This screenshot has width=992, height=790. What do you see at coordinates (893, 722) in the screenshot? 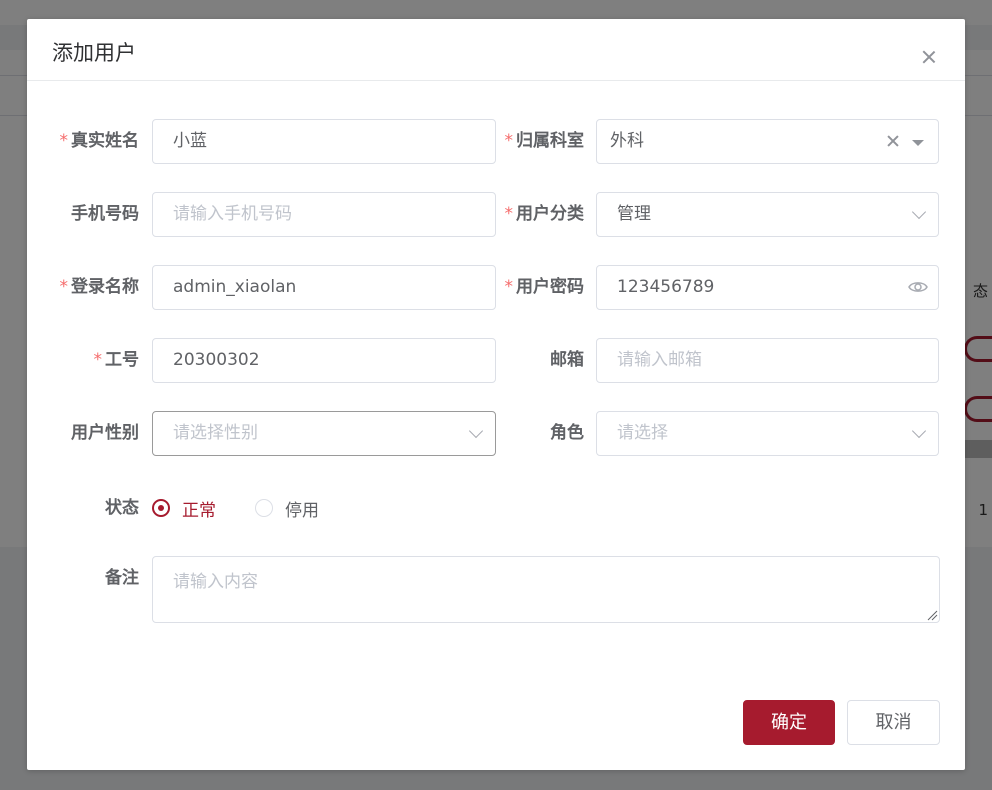
I see `cancel-button: 取消` at bounding box center [893, 722].